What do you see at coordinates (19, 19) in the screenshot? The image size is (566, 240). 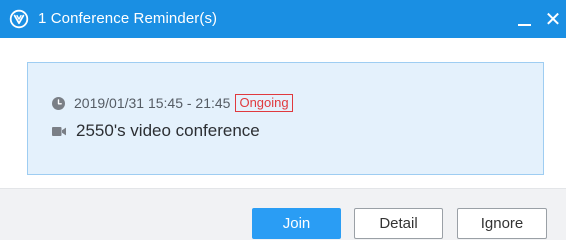 I see `v-circle-logo-icon` at bounding box center [19, 19].